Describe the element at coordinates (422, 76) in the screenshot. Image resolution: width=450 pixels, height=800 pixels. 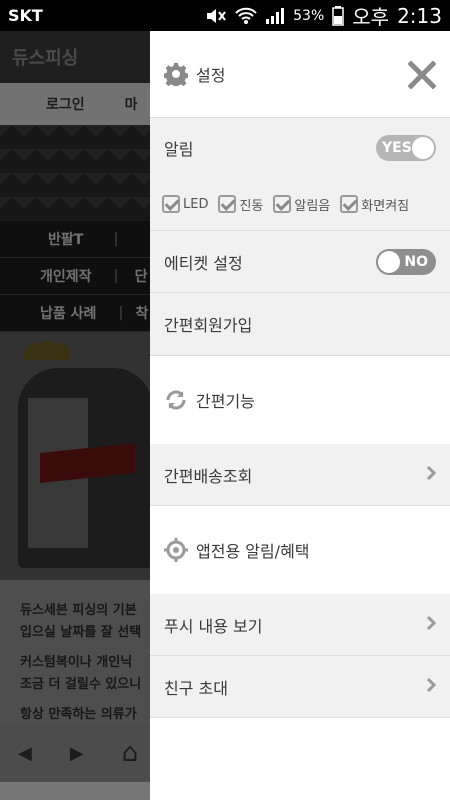
I see `close-icon` at that location.